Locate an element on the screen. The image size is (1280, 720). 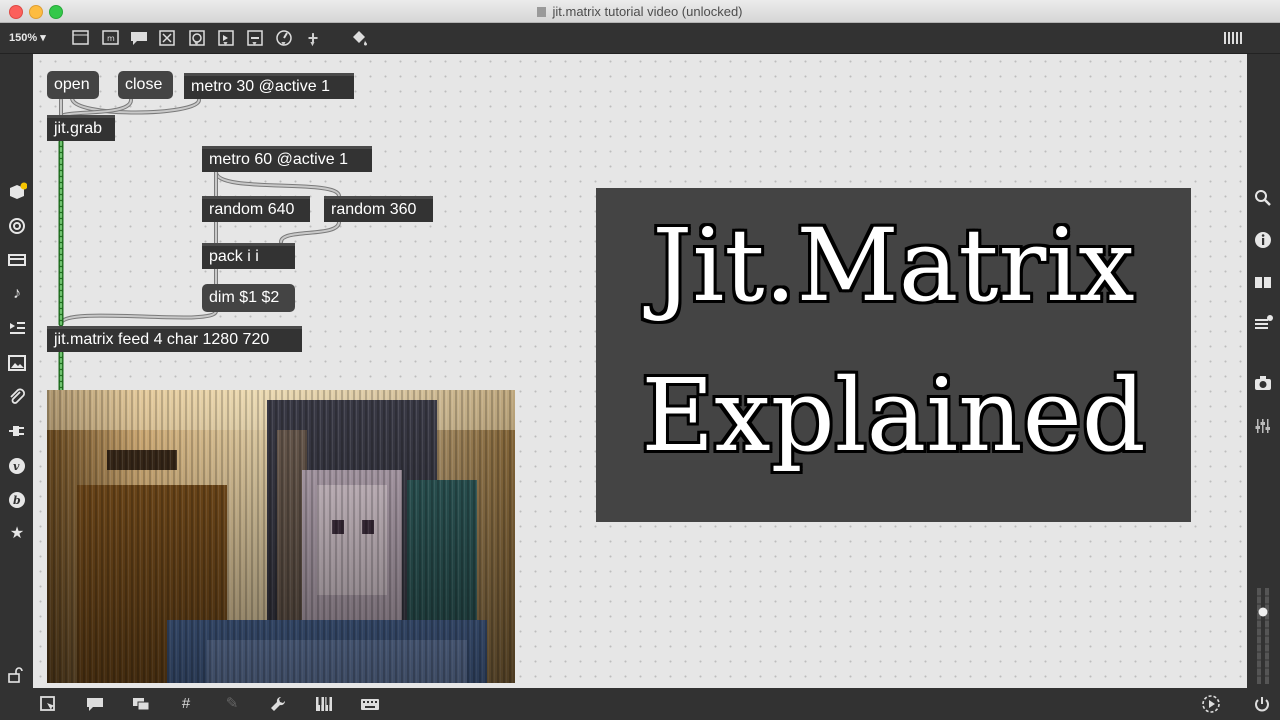
star-icon: ★ is located at coordinates (17, 534).